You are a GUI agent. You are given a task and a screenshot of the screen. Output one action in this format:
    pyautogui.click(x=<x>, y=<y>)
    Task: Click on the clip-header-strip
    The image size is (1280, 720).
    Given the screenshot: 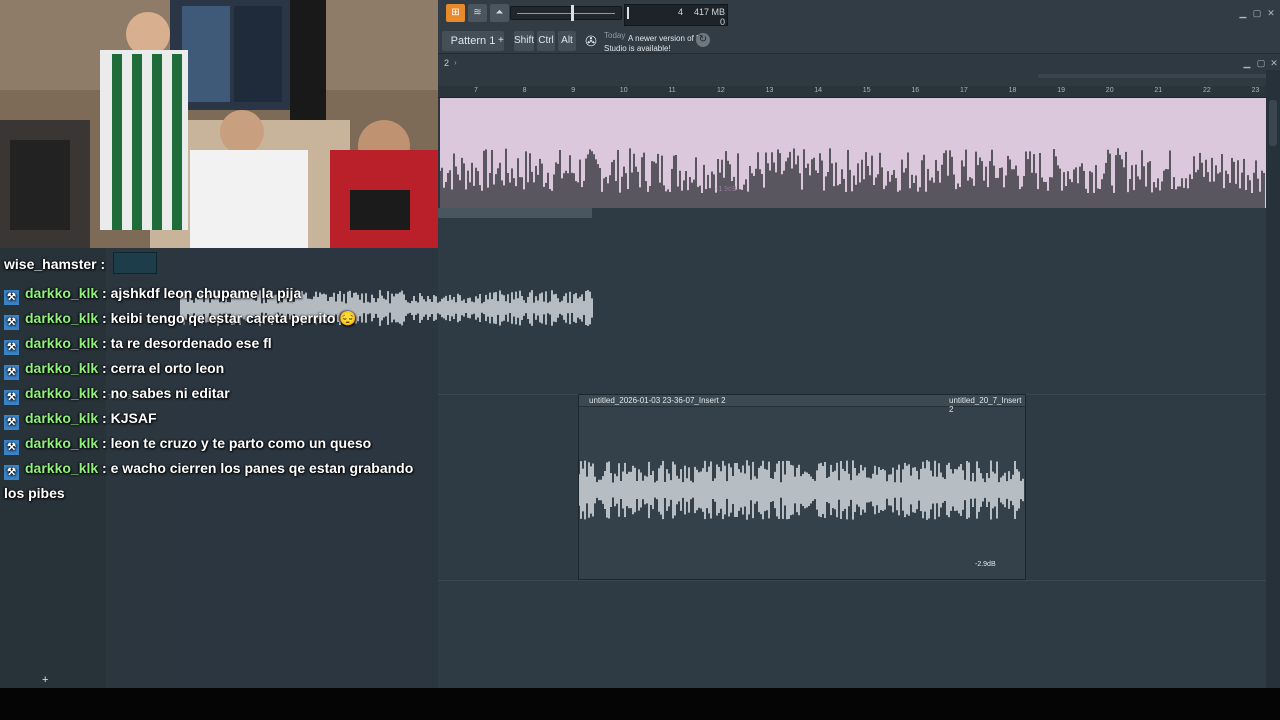 What is the action you would take?
    pyautogui.click(x=515, y=213)
    